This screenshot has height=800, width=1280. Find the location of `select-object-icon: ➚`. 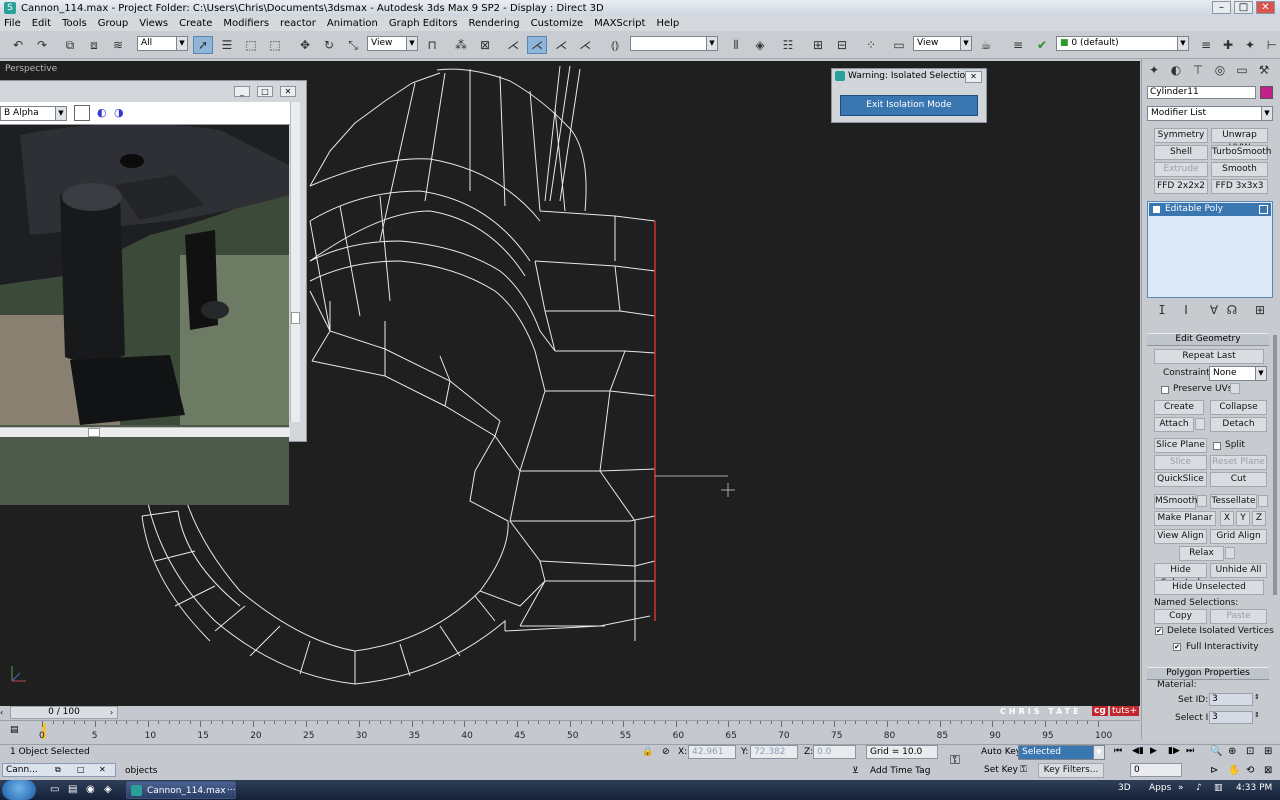

select-object-icon: ➚ is located at coordinates (203, 45).